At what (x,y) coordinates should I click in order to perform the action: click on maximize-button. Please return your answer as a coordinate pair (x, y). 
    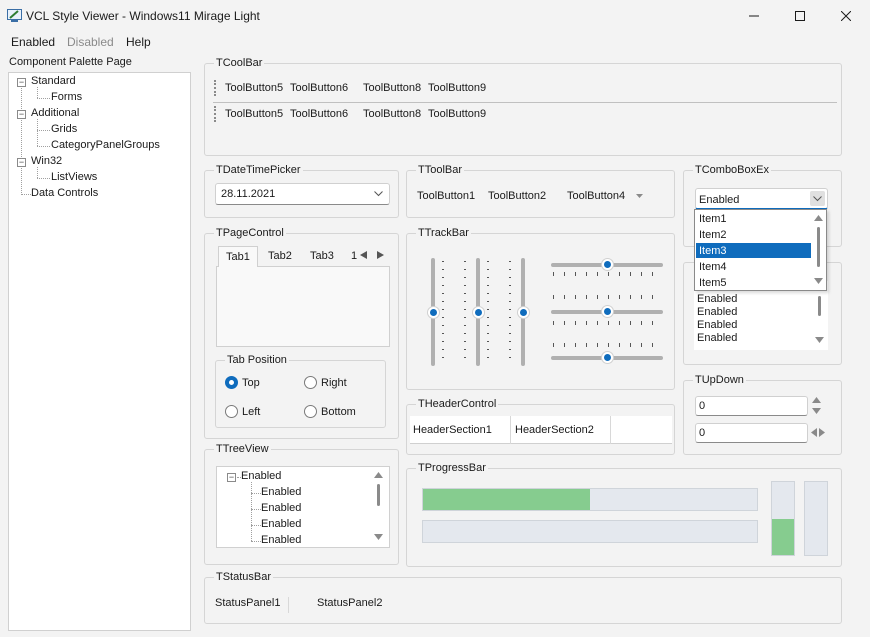
    Looking at the image, I should click on (800, 16).